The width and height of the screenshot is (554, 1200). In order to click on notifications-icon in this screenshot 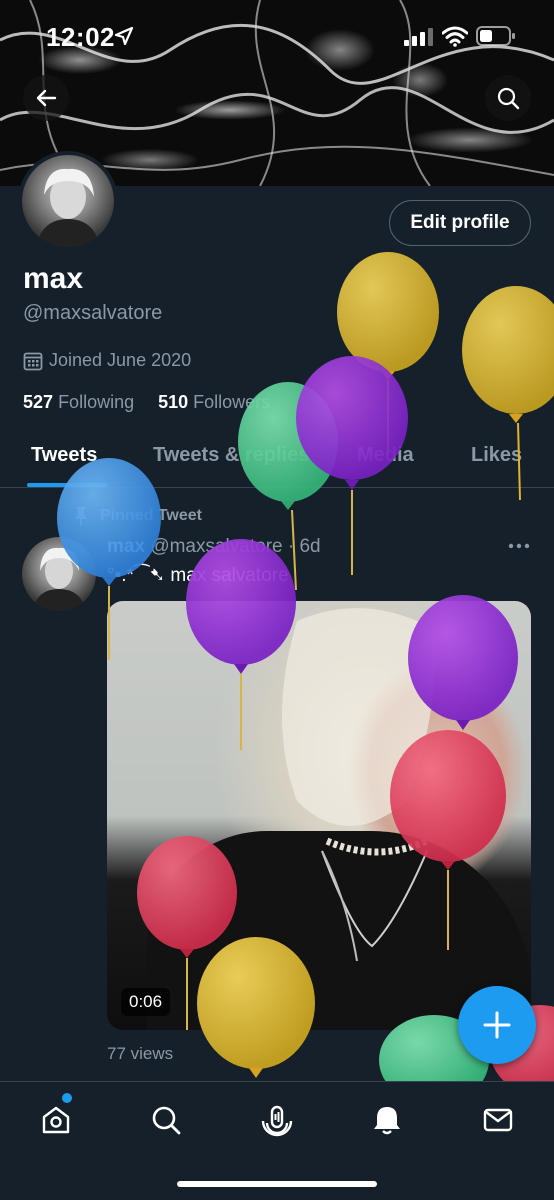, I will do `click(387, 1121)`.